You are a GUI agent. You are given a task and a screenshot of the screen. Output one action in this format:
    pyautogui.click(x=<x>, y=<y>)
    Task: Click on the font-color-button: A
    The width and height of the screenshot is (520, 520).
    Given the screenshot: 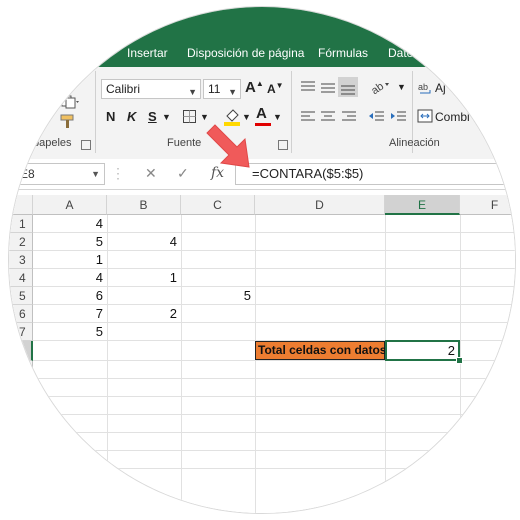 What is the action you would take?
    pyautogui.click(x=261, y=113)
    